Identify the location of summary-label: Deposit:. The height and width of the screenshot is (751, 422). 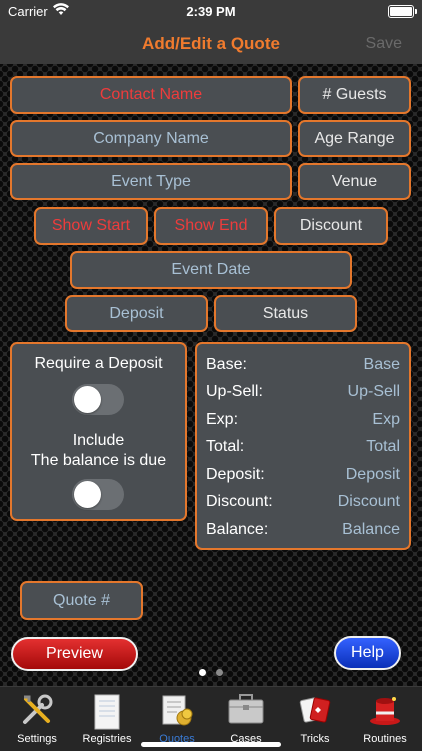
(235, 474).